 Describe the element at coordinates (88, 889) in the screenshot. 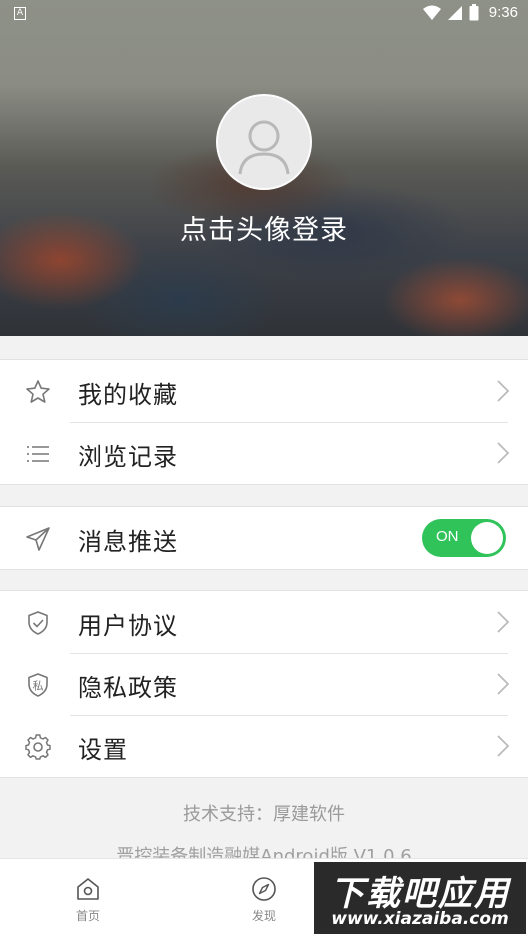

I see `home-icon` at that location.